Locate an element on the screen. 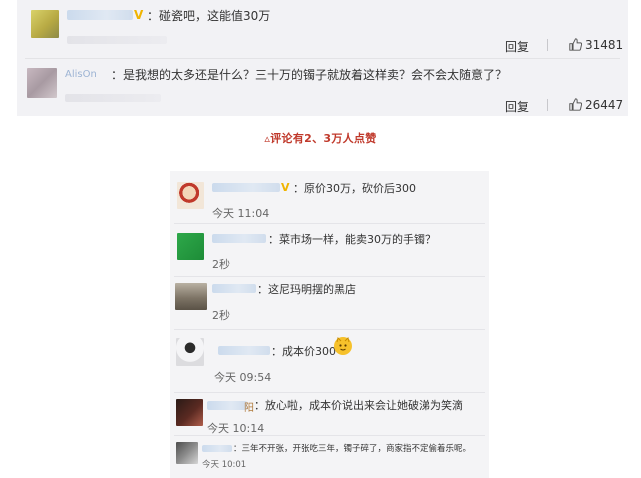 The height and width of the screenshot is (478, 641). timestamp: 今天 10:14 is located at coordinates (236, 428).